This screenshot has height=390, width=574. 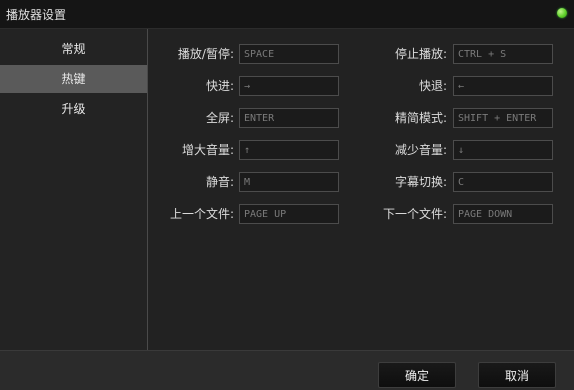 What do you see at coordinates (289, 182) in the screenshot?
I see `hotkey-field-mute: M` at bounding box center [289, 182].